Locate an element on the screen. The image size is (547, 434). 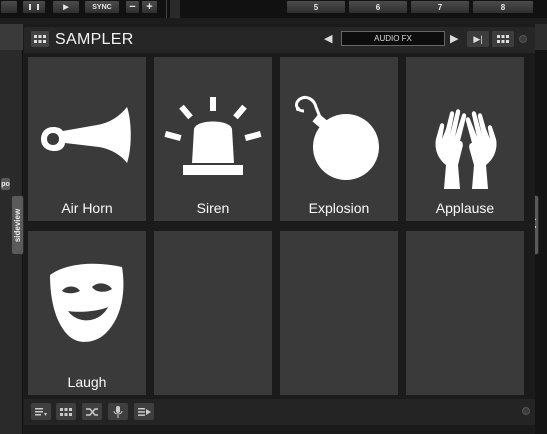
list-arrow-icon is located at coordinates (144, 411).